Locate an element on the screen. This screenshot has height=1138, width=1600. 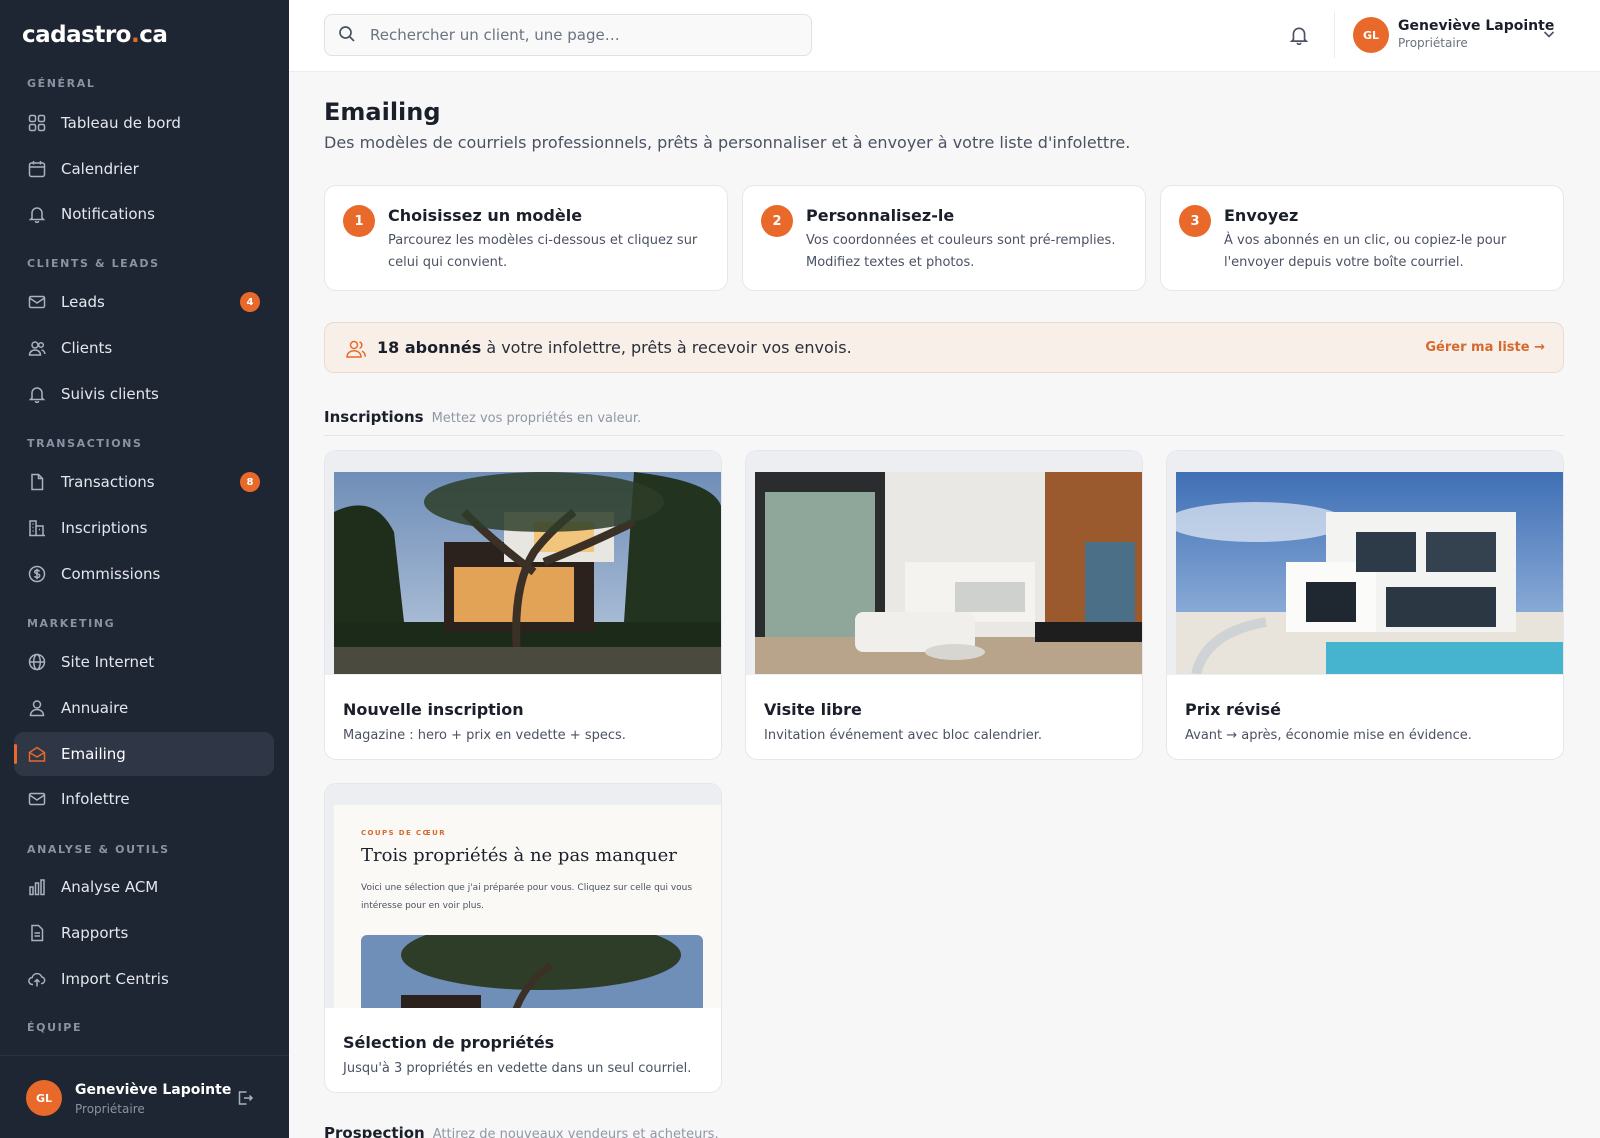
sidebar-item-label: Infolettre is located at coordinates (95, 799).